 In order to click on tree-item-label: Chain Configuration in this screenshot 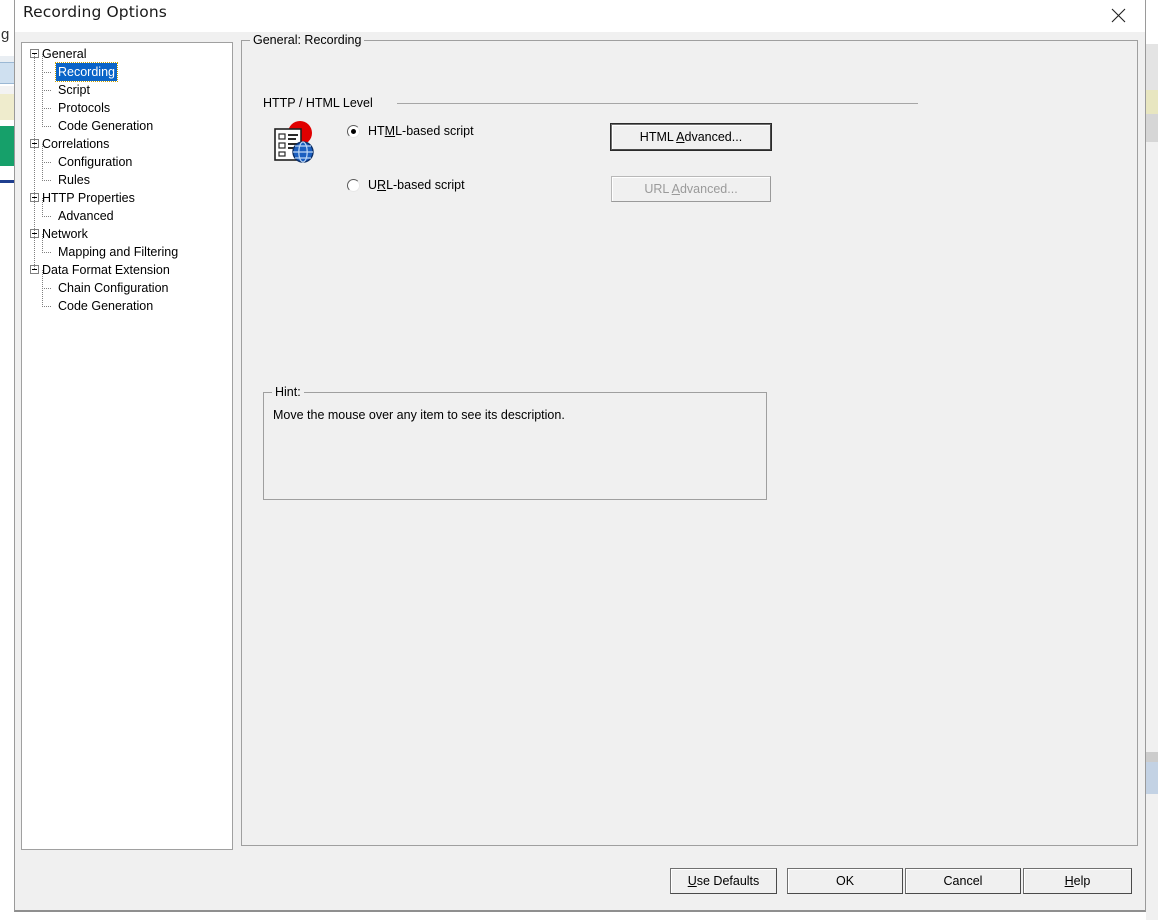, I will do `click(113, 288)`.